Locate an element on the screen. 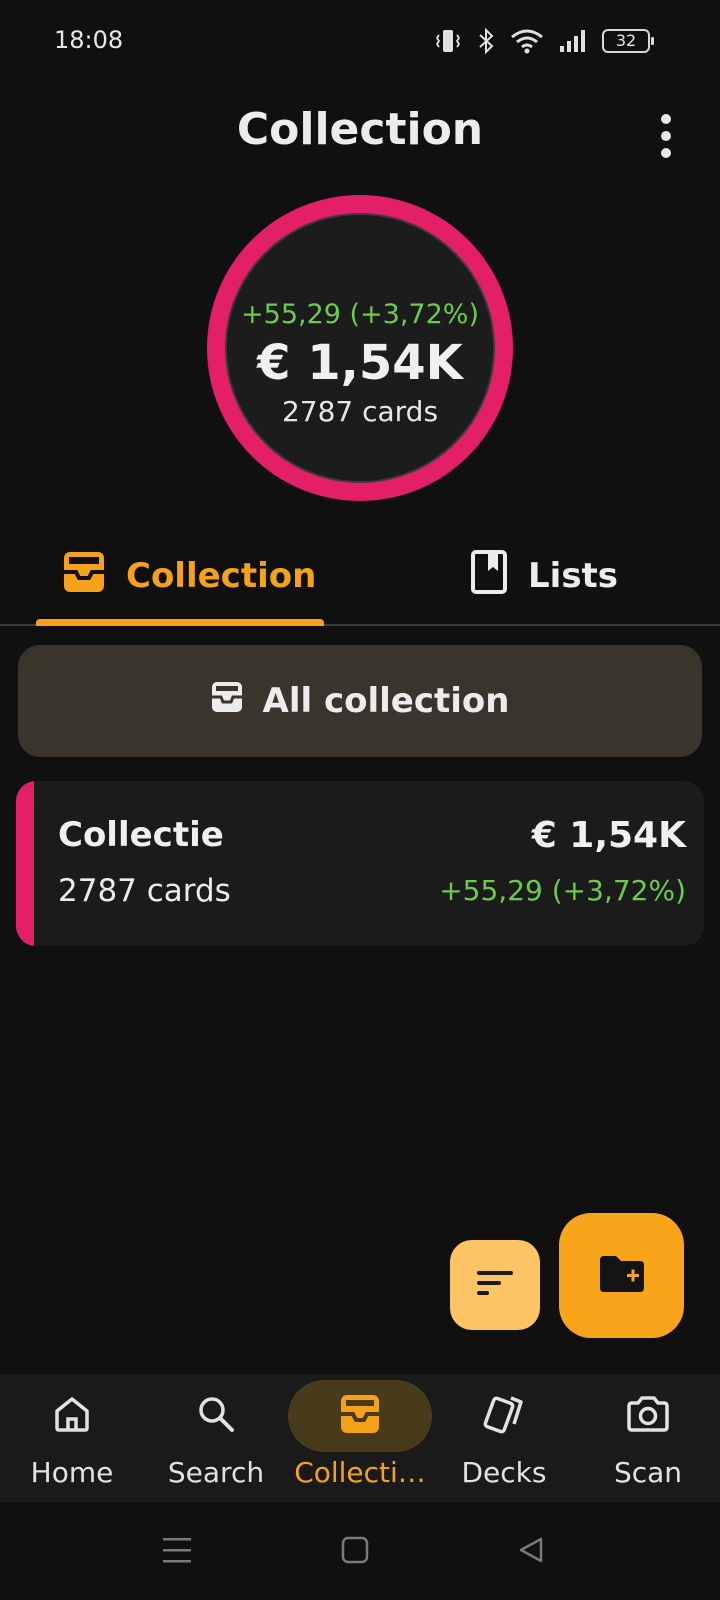 Image resolution: width=720 pixels, height=1600 pixels. system-navigation-bar is located at coordinates (360, 1551).